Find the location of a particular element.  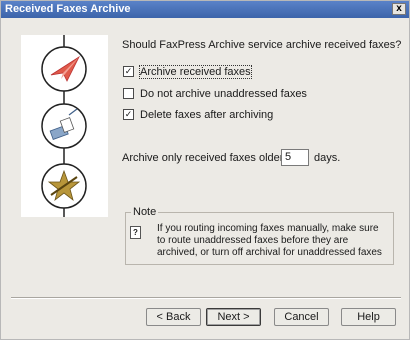

title-bar: Received Faxes Archive x is located at coordinates (205, 9).